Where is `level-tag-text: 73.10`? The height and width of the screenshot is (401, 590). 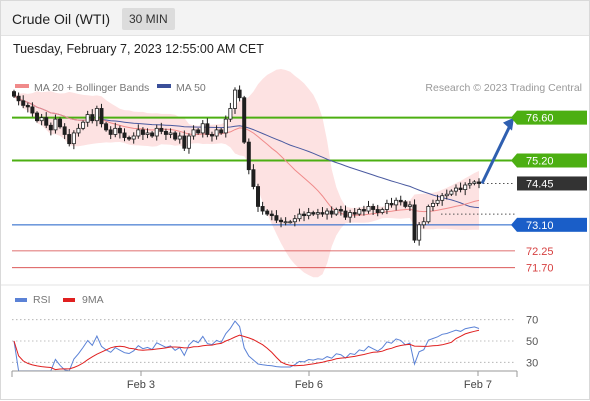 level-tag-text: 73.10 is located at coordinates (540, 226).